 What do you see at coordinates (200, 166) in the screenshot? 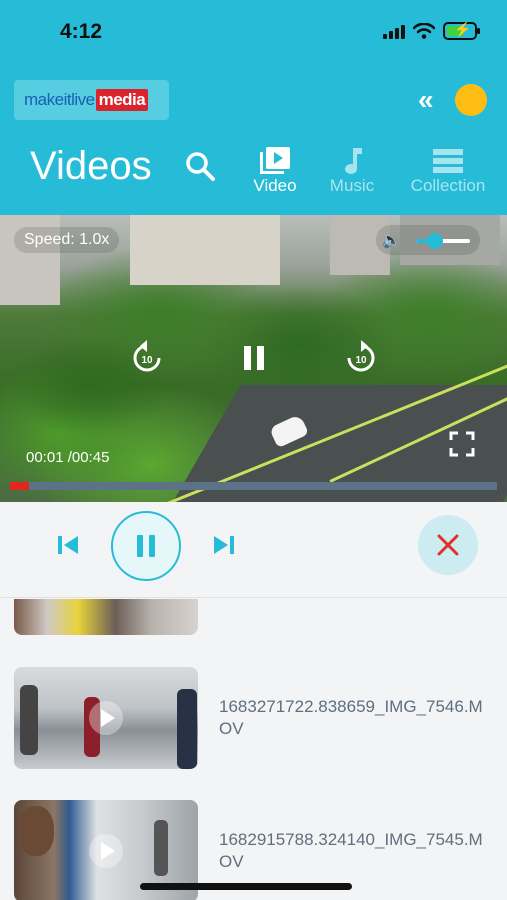
I see `search-icon` at bounding box center [200, 166].